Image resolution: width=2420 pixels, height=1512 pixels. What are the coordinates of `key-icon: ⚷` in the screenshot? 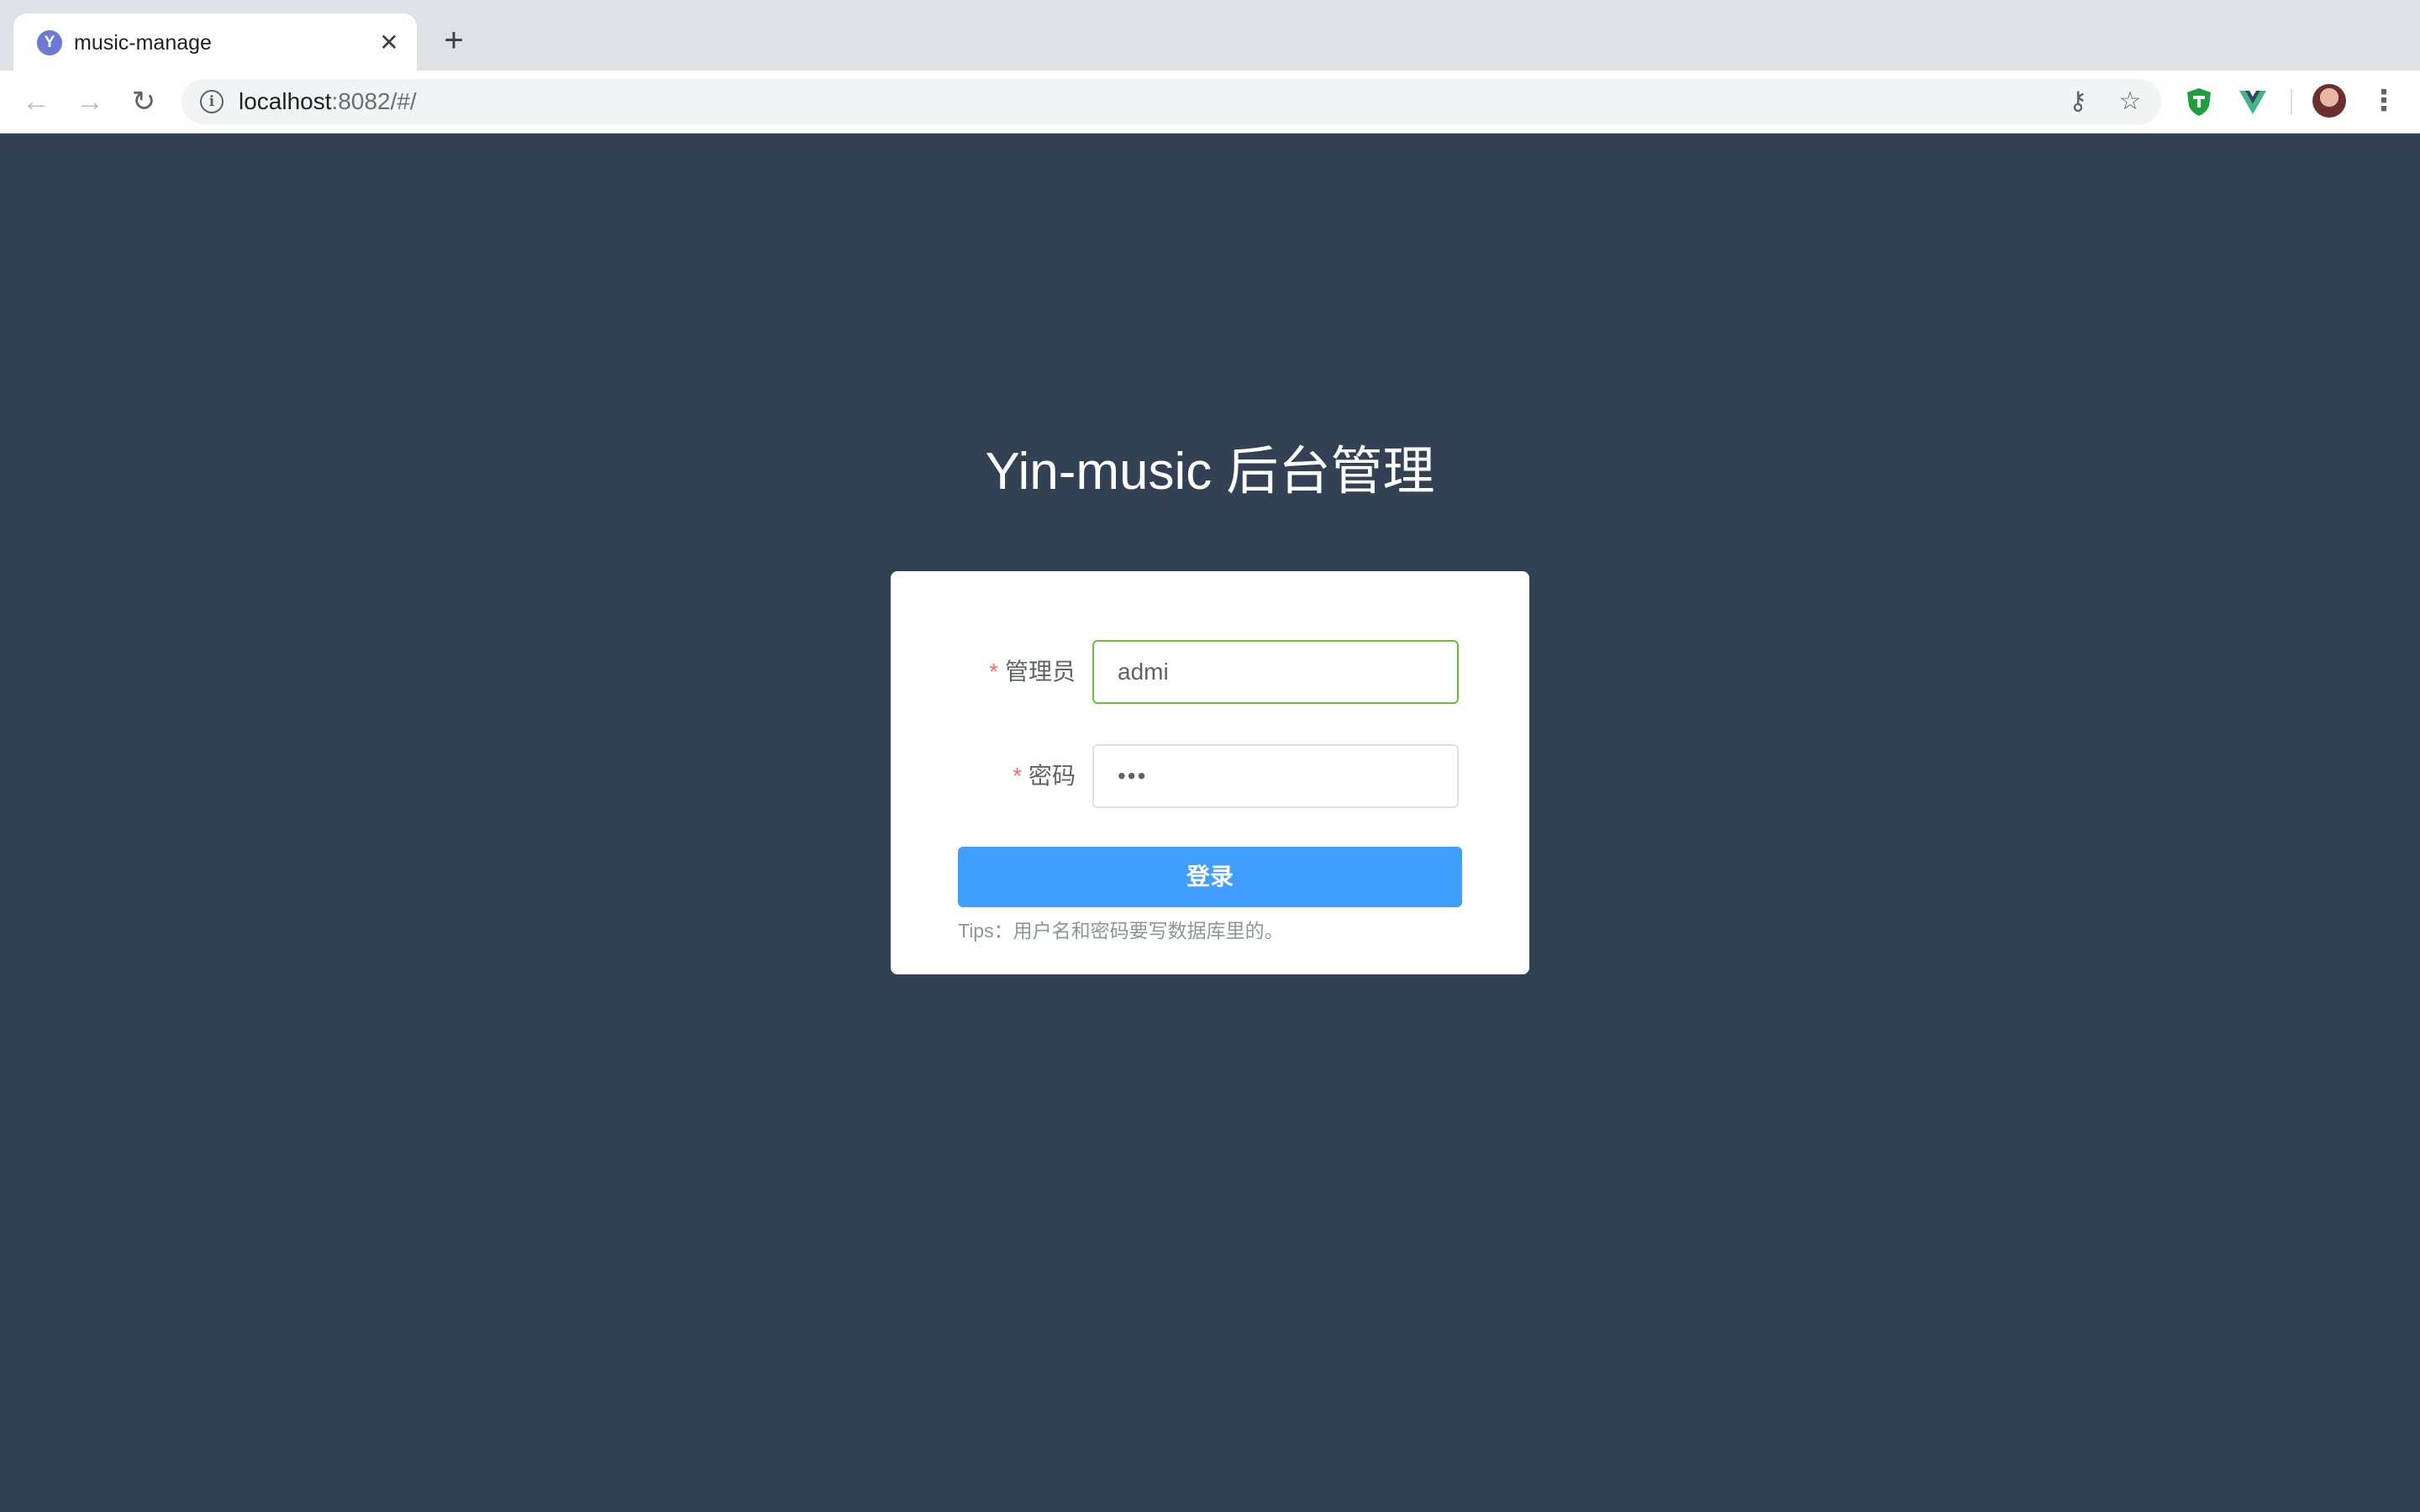 It's located at (2078, 101).